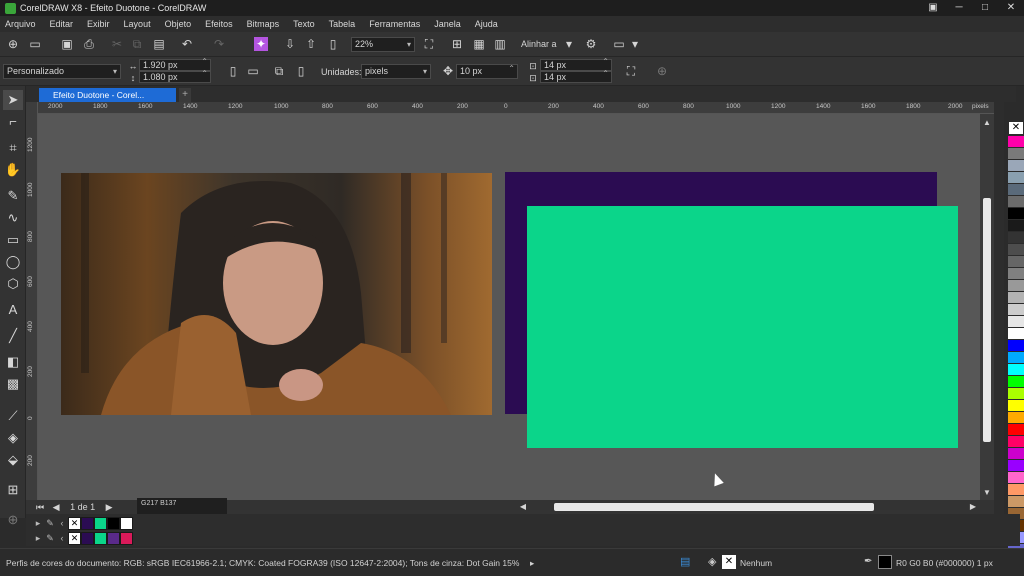 Image resolution: width=1024 pixels, height=576 pixels. Describe the element at coordinates (38, 538) in the screenshot. I see `palette-expand-icon: ▸` at that location.